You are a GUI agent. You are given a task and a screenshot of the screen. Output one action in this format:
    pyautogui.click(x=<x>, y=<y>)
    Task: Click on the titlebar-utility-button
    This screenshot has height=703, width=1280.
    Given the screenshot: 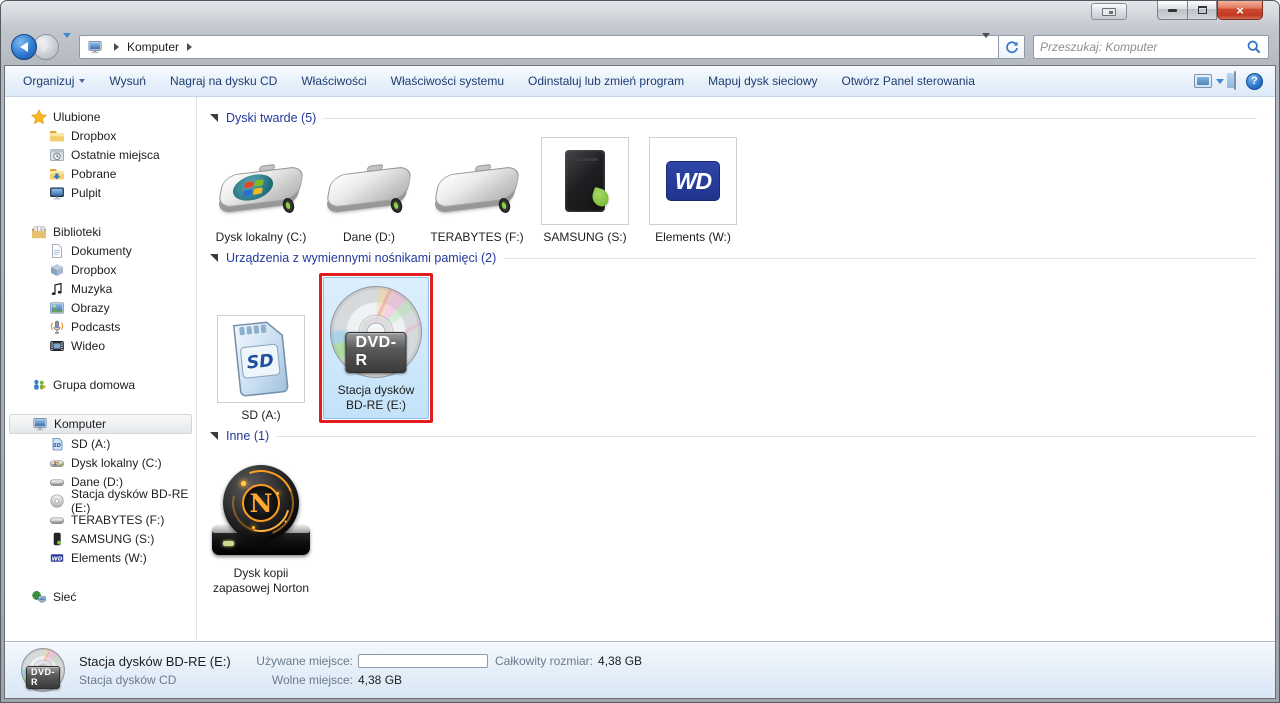 What is the action you would take?
    pyautogui.click(x=1109, y=11)
    